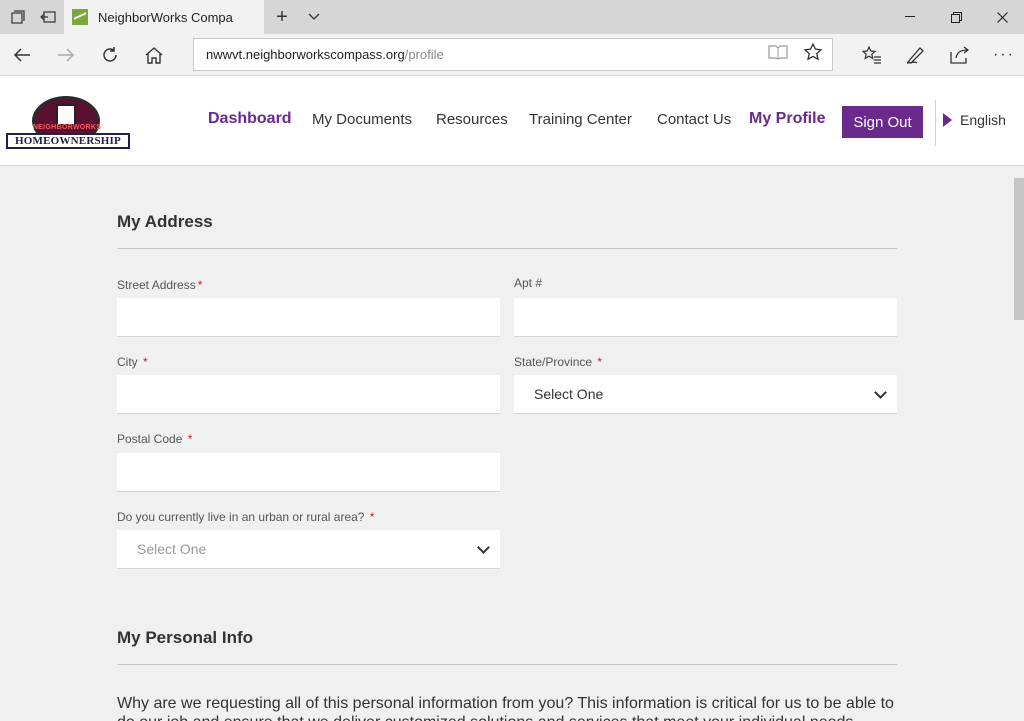 This screenshot has width=1024, height=721. Describe the element at coordinates (1004, 55) in the screenshot. I see `more-icon: ···` at that location.